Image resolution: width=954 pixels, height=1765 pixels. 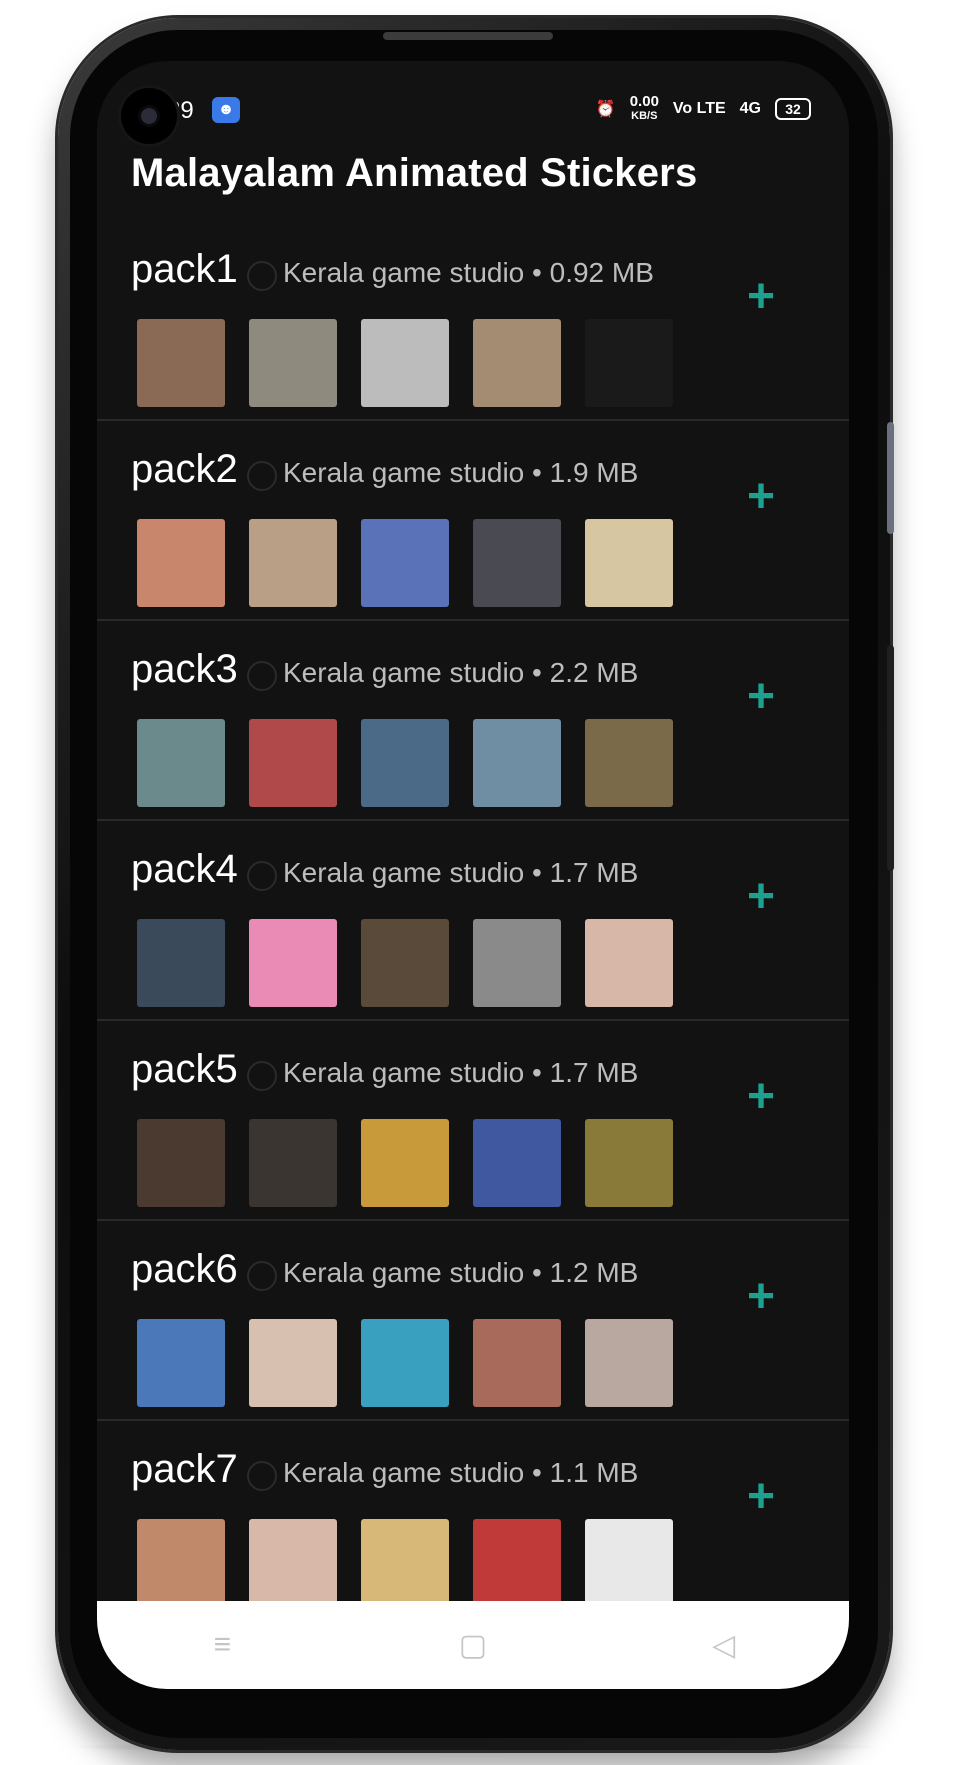 I want to click on pack-name: pack5, so click(x=184, y=1069).